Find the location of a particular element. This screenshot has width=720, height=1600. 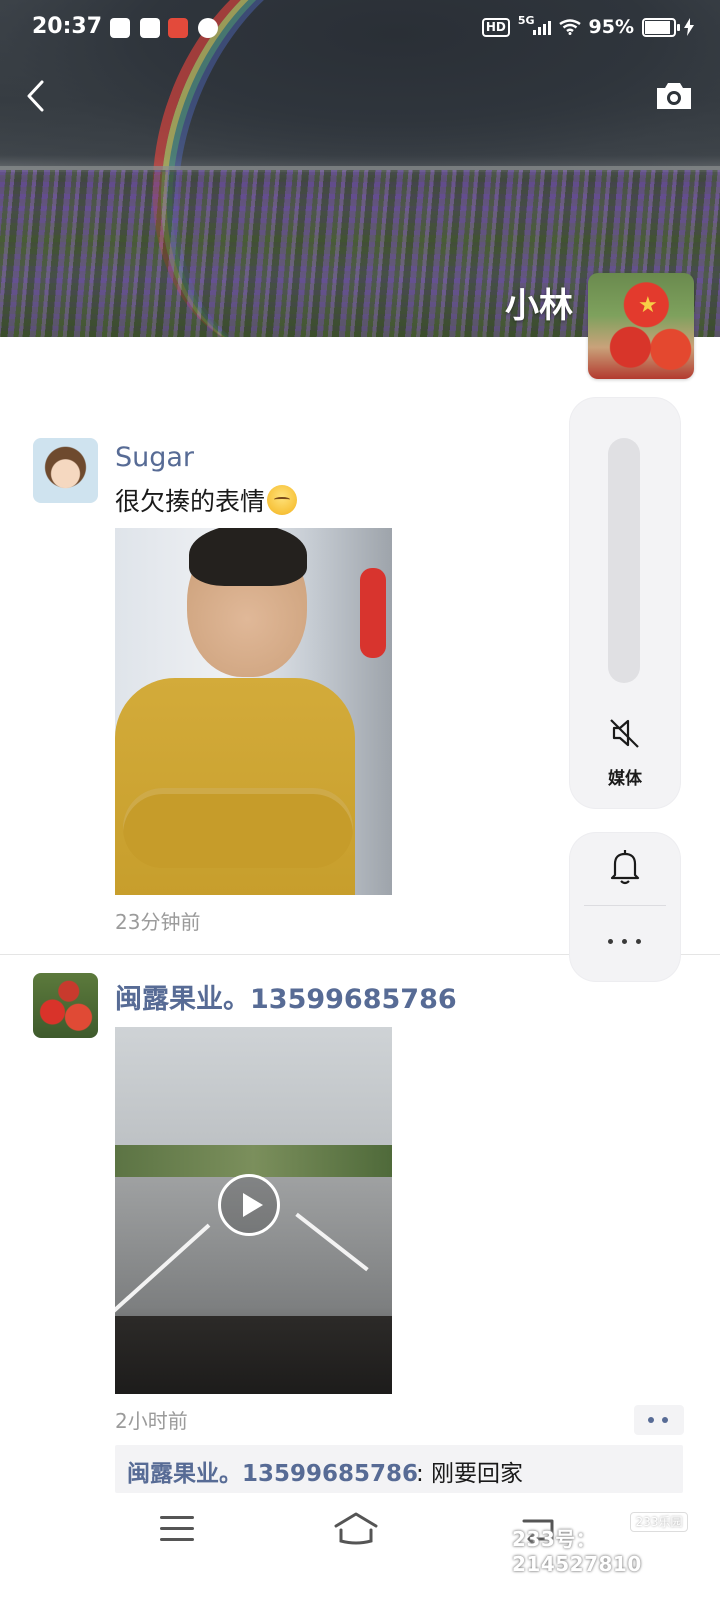

post-video is located at coordinates (253, 1210).